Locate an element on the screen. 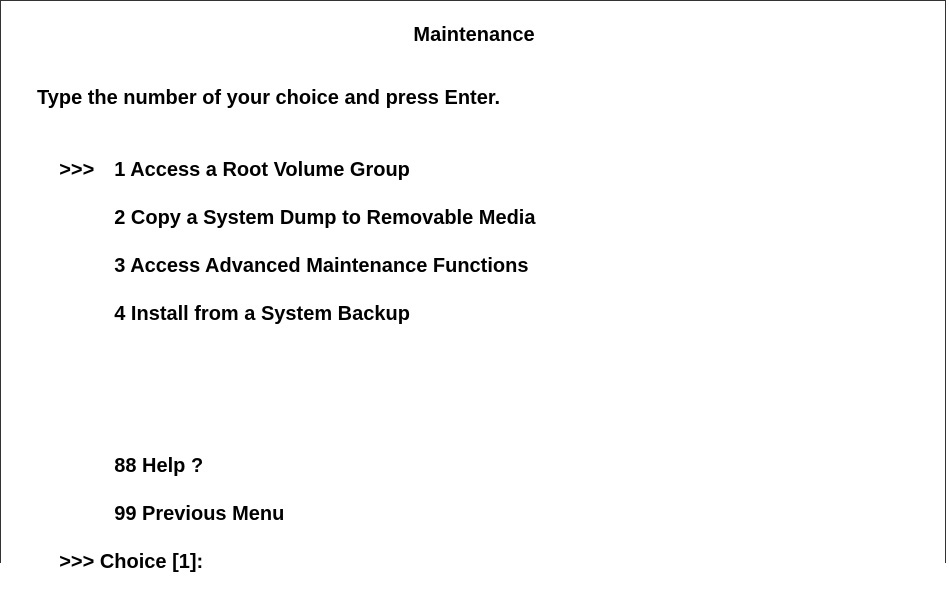 The width and height of the screenshot is (949, 598). menu-item-label: Copy a System Dump to Removable Media is located at coordinates (333, 218).